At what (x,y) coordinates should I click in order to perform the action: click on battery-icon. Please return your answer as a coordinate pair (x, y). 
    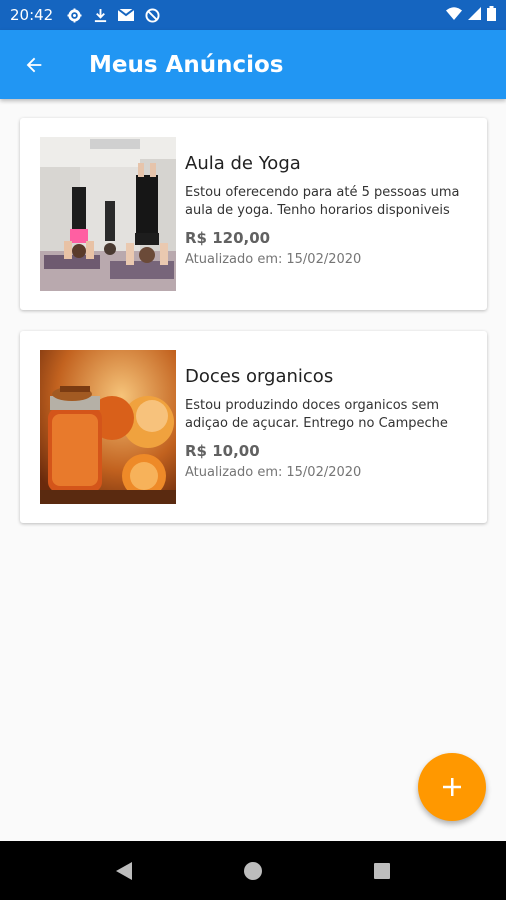
    Looking at the image, I should click on (491, 15).